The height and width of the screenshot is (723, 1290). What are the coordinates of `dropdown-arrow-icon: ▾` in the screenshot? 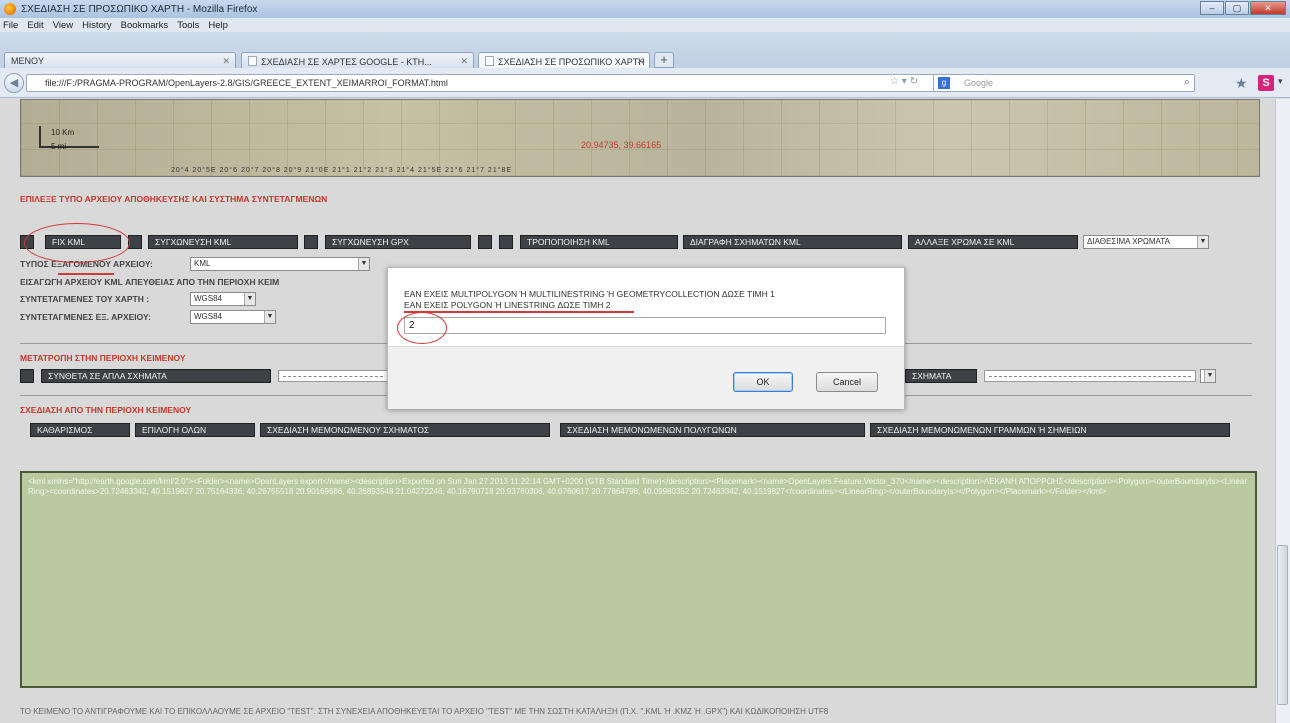 It's located at (904, 81).